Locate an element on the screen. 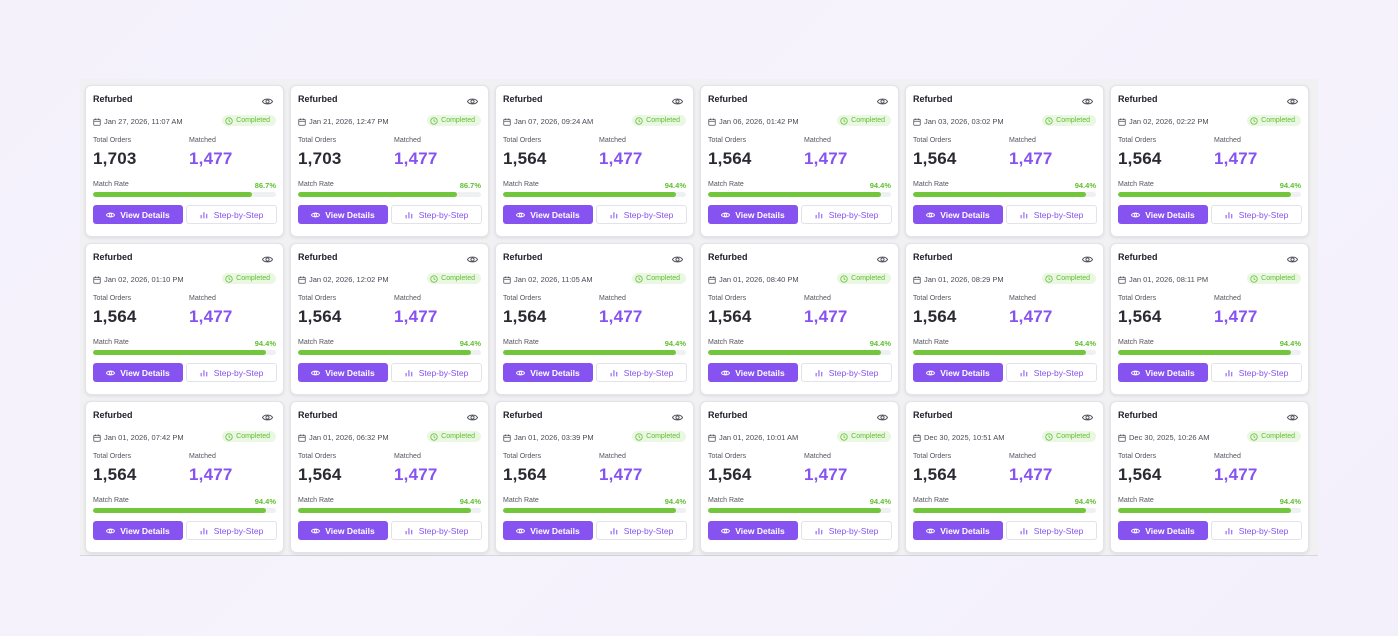 The image size is (1398, 636). total-orders-value: 1,564 is located at coordinates (1140, 474).